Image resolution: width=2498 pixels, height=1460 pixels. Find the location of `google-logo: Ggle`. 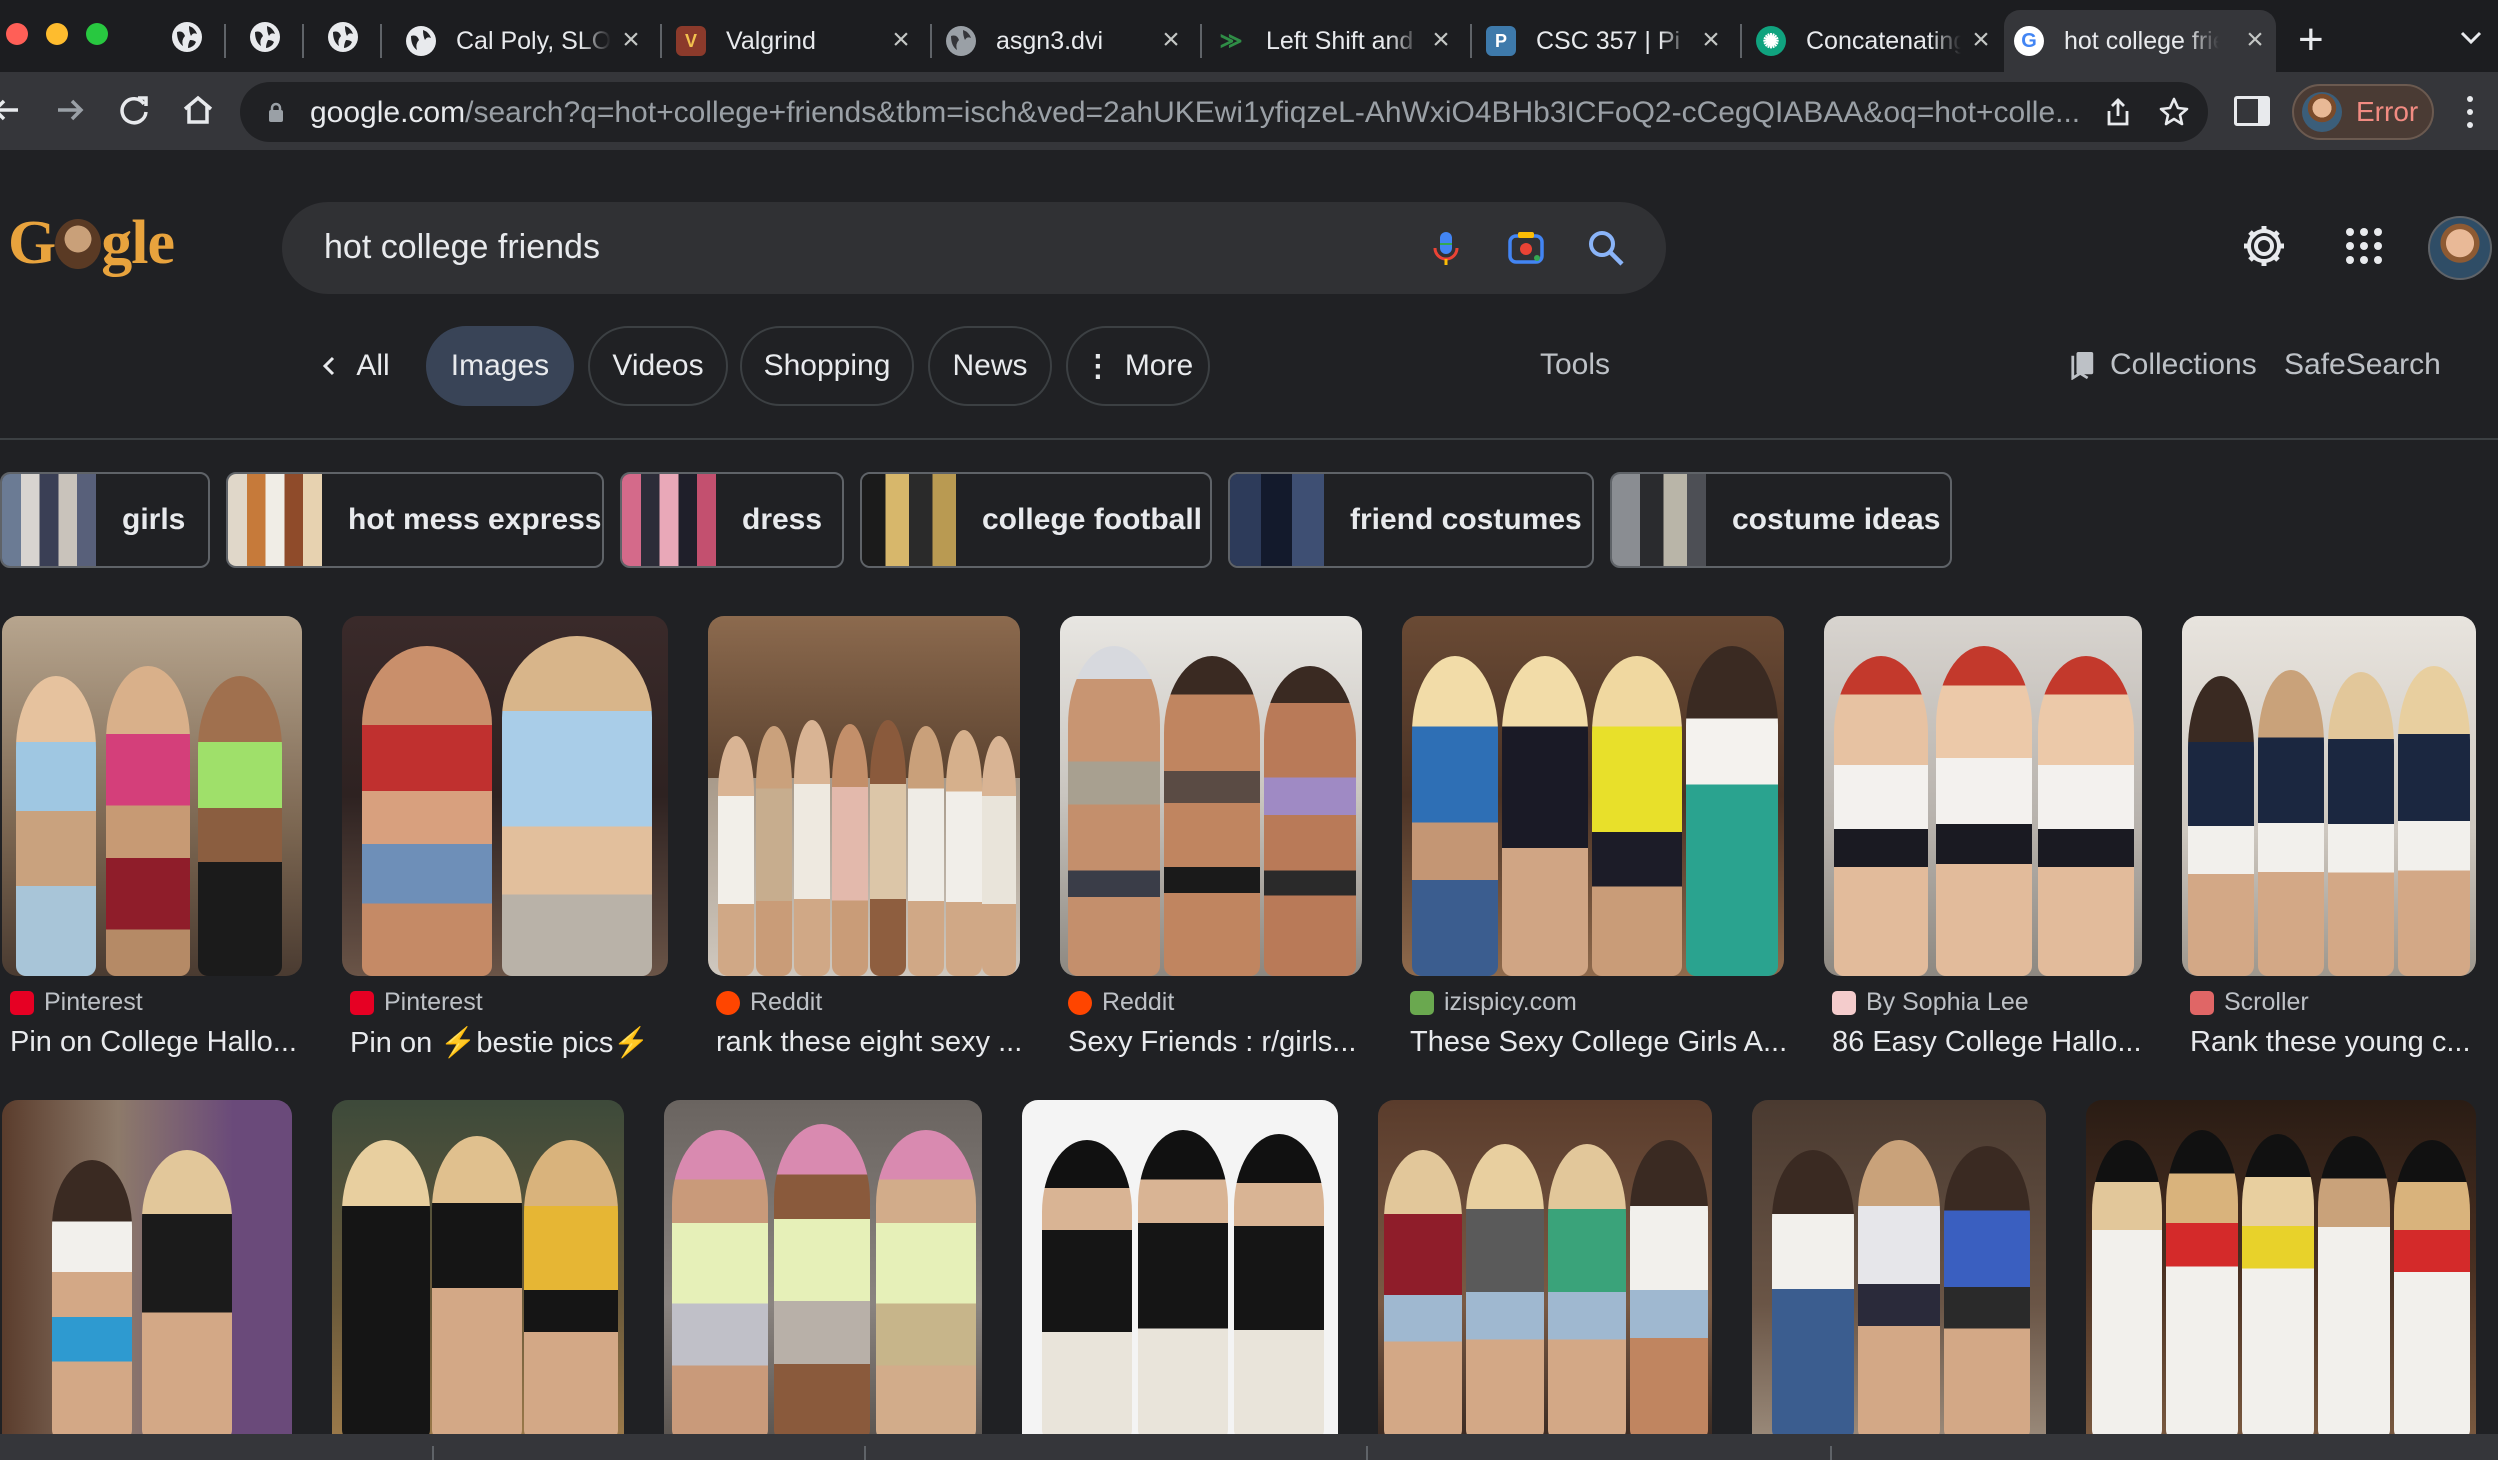

google-logo: Ggle is located at coordinates (103, 244).